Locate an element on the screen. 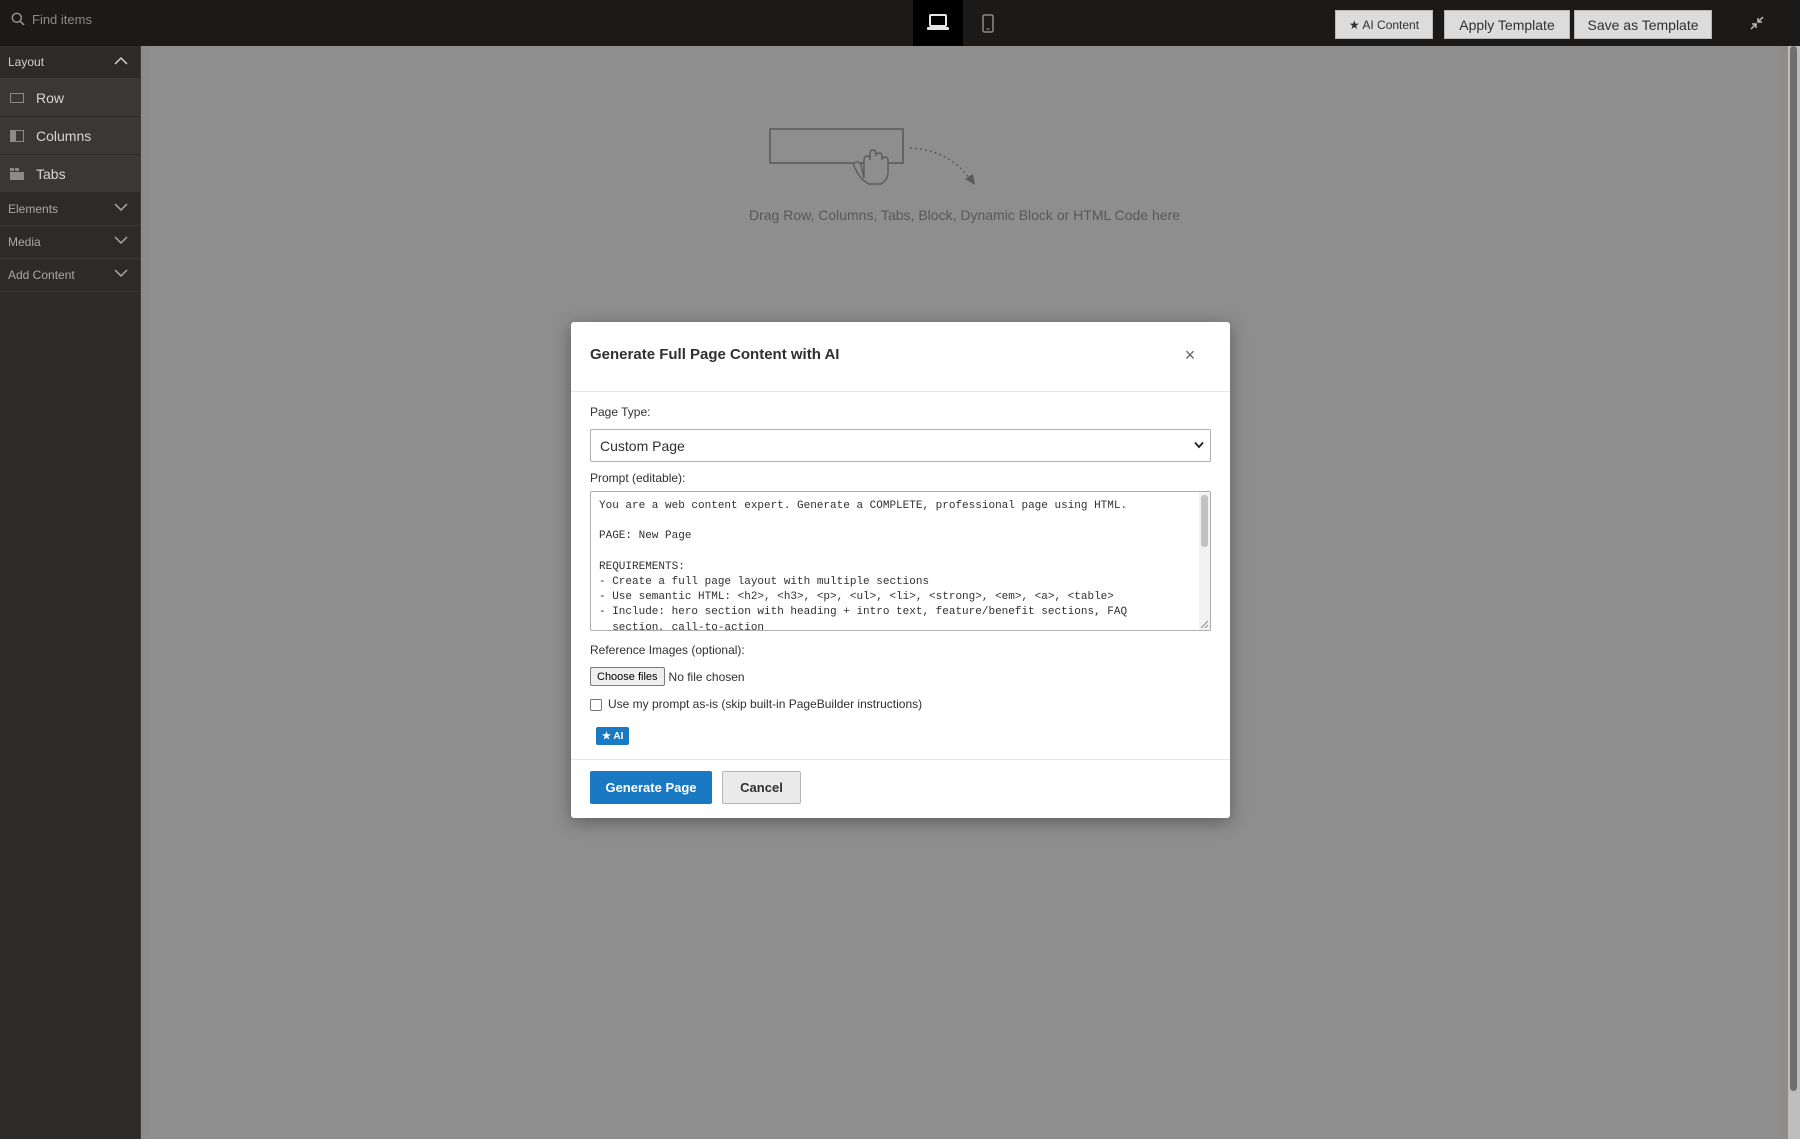  mobile-icon is located at coordinates (988, 23).